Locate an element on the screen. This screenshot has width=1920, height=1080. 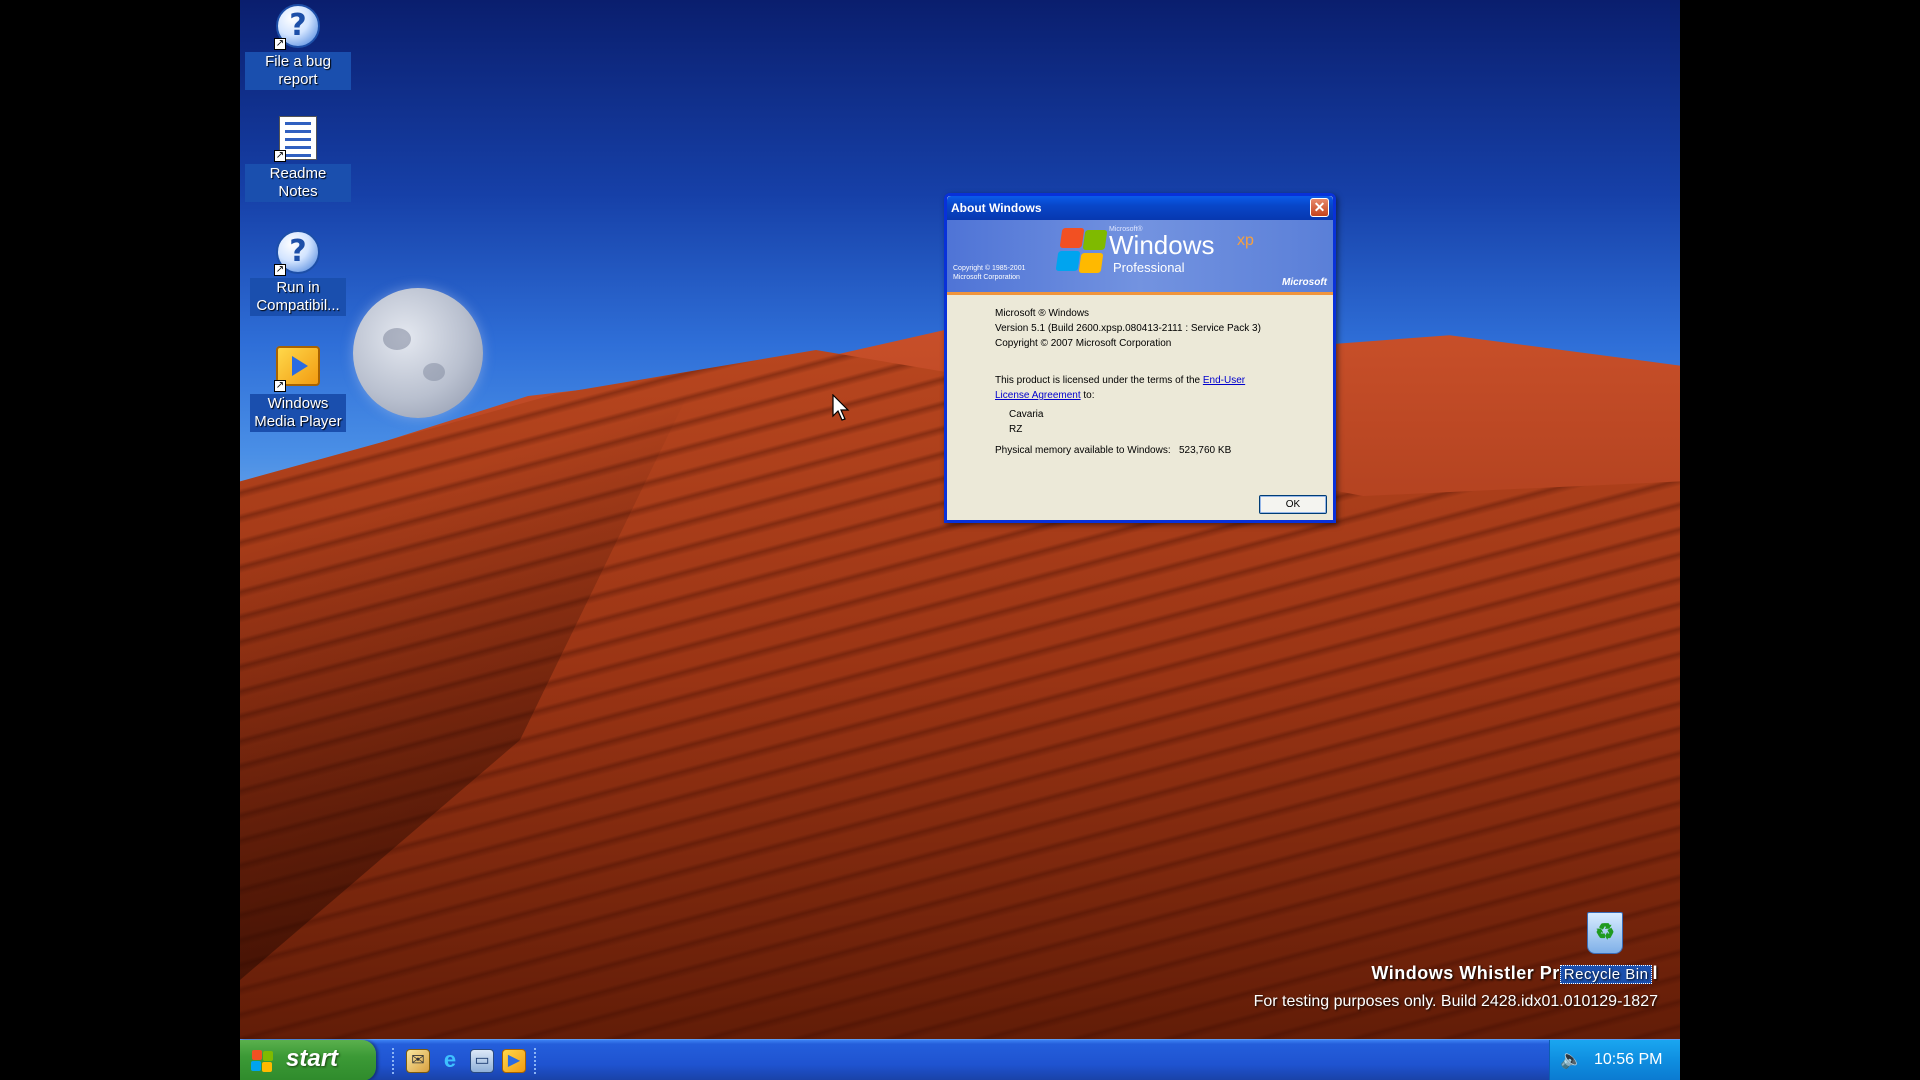
taskbar: start ✉ e ▭ ▶ 🔈 10:56 PM is located at coordinates (960, 1059).